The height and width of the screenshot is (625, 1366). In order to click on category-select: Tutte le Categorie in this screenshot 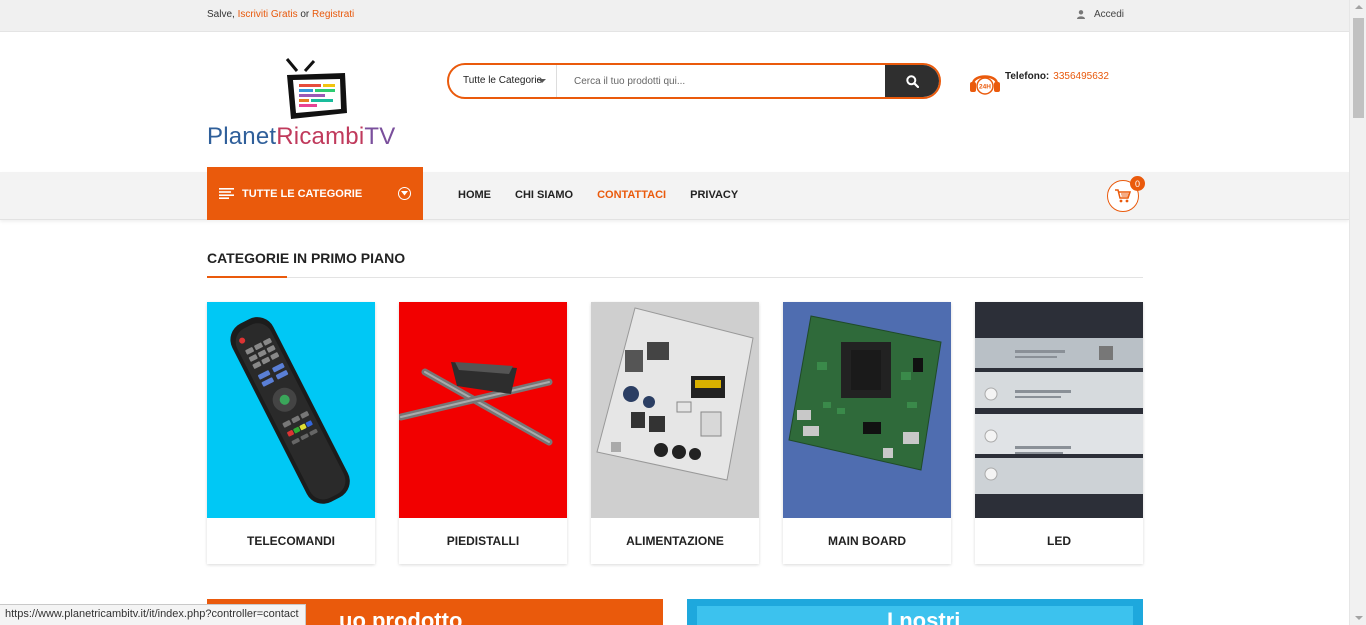, I will do `click(503, 81)`.